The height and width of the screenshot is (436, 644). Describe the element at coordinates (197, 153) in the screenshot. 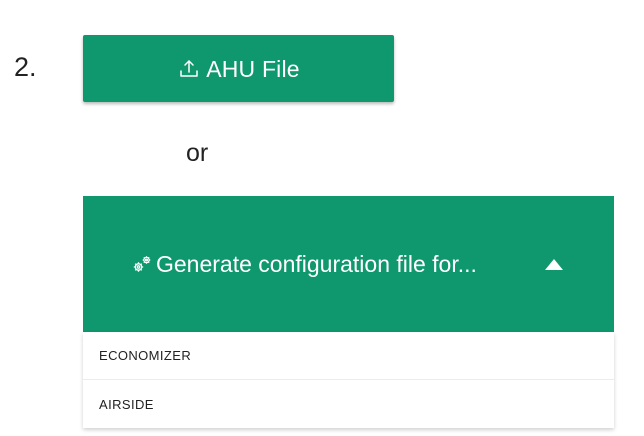

I see `or-separator: or` at that location.